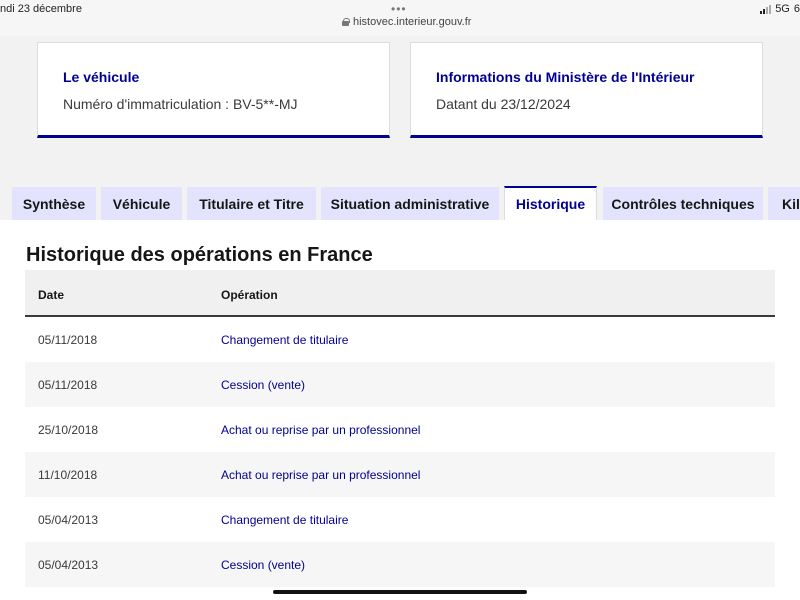  Describe the element at coordinates (683, 203) in the screenshot. I see `tab-controles-techniques: Contrôles techniques` at that location.